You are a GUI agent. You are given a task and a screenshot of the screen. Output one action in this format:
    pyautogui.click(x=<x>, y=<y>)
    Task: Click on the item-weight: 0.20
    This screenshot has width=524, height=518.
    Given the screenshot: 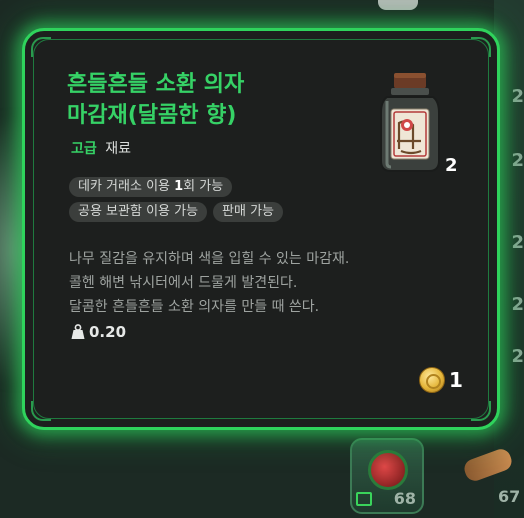 What is the action you would take?
    pyautogui.click(x=98, y=332)
    